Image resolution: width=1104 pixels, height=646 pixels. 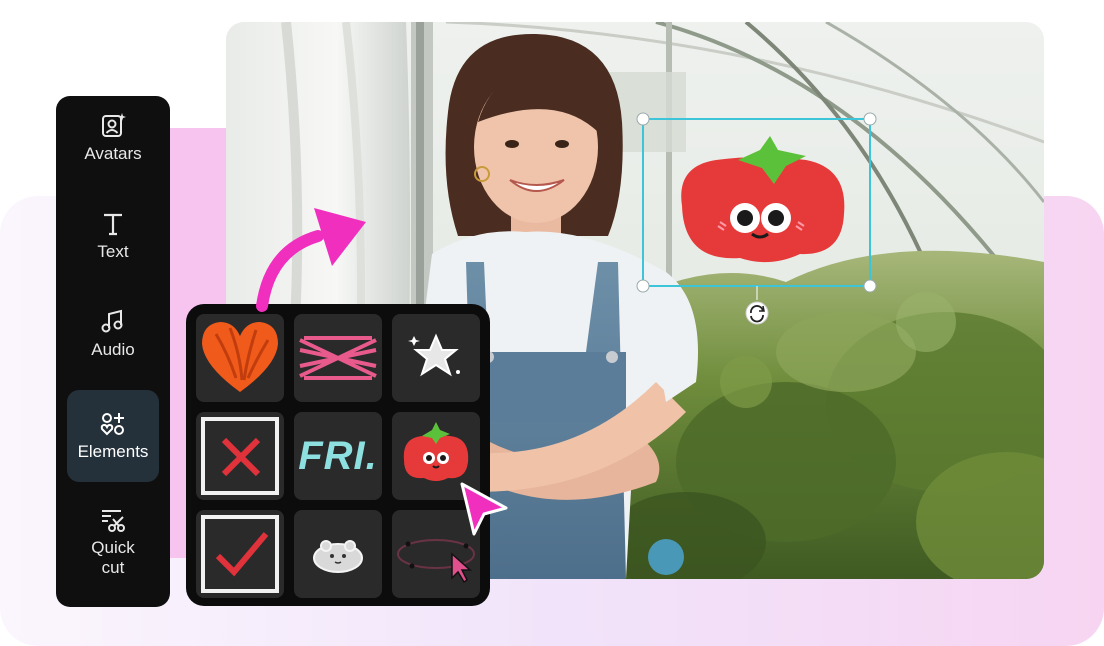 I want to click on elements-icon, so click(x=112, y=424).